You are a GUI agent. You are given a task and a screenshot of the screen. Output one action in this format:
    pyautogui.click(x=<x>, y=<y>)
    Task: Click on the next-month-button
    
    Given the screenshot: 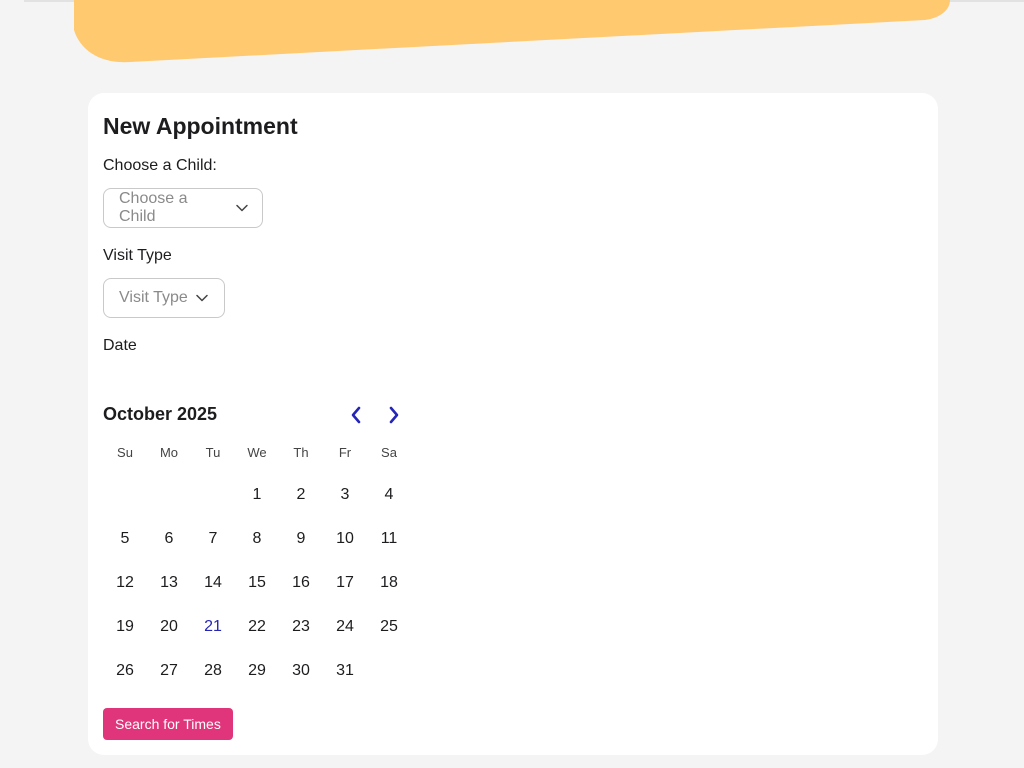 What is the action you would take?
    pyautogui.click(x=394, y=415)
    